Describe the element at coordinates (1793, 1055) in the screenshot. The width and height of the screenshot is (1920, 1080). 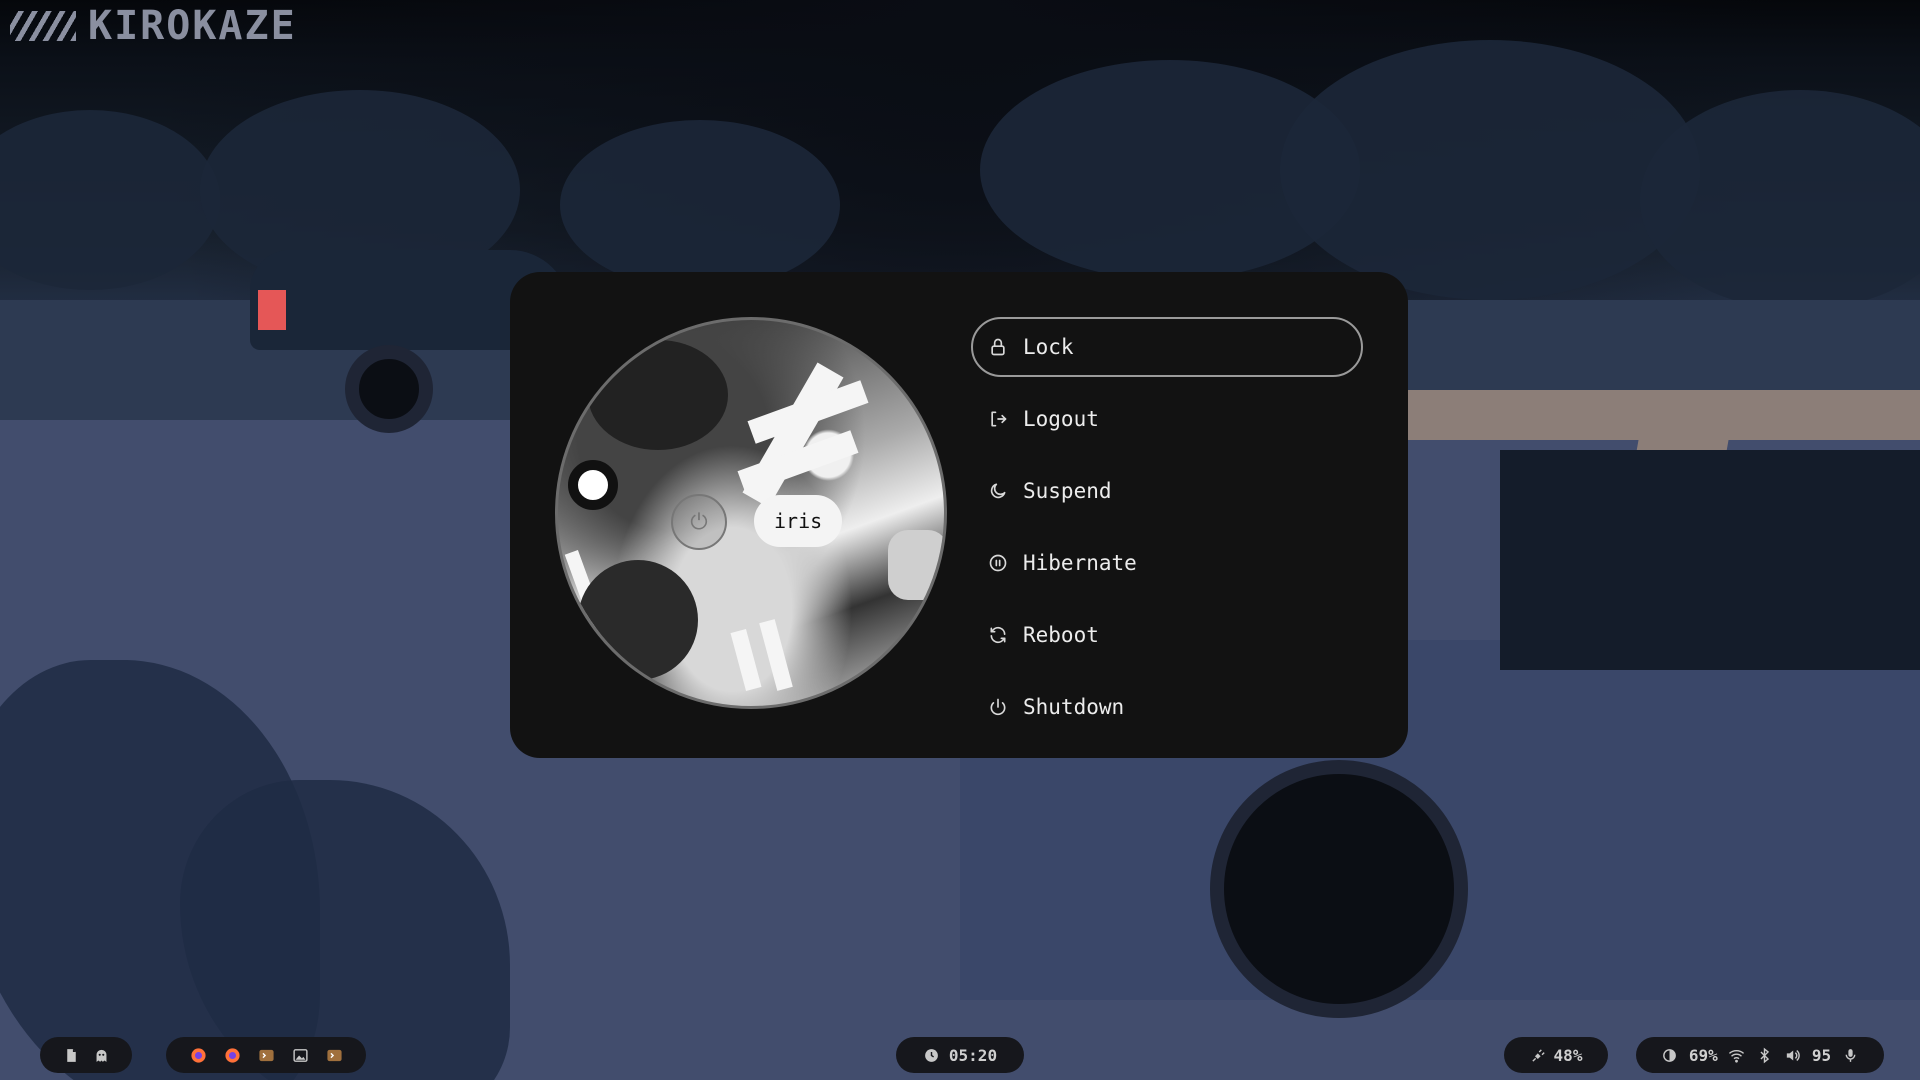
I see `volume-icon` at that location.